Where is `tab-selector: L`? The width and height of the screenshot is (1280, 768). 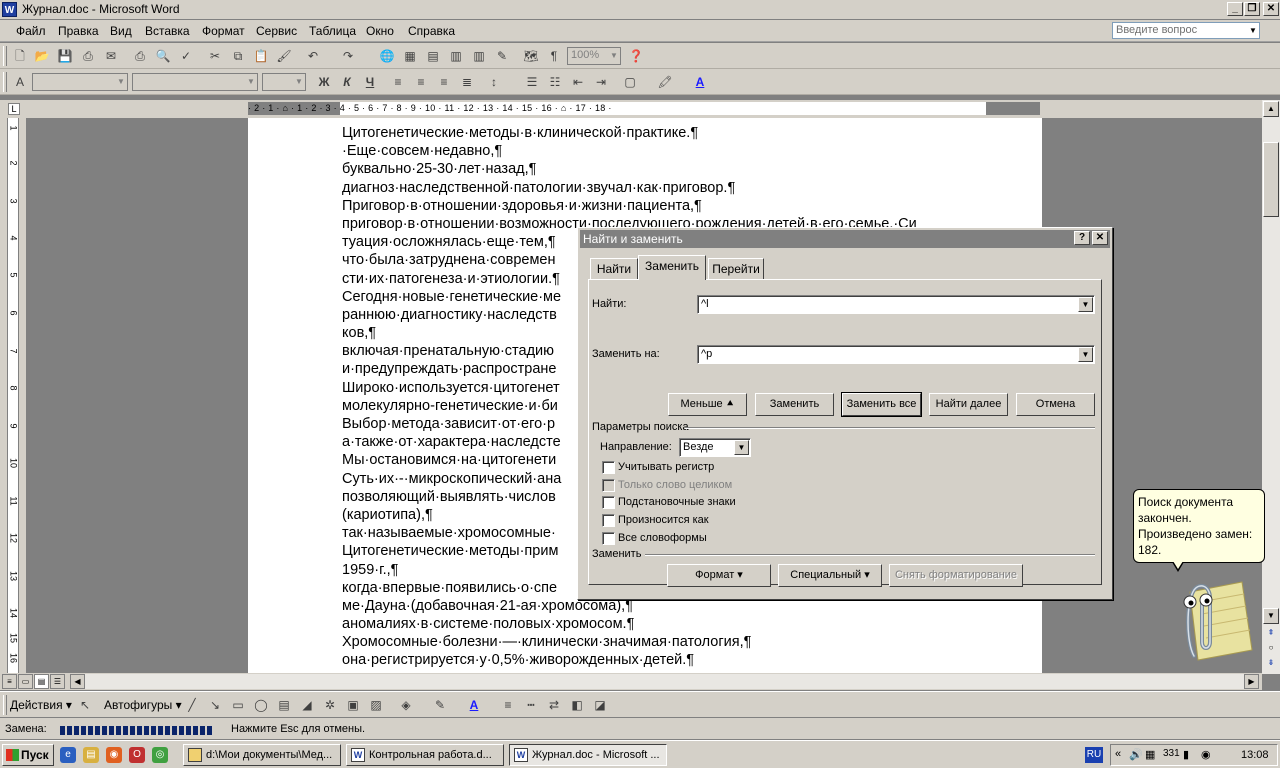
tab-selector: L is located at coordinates (14, 109).